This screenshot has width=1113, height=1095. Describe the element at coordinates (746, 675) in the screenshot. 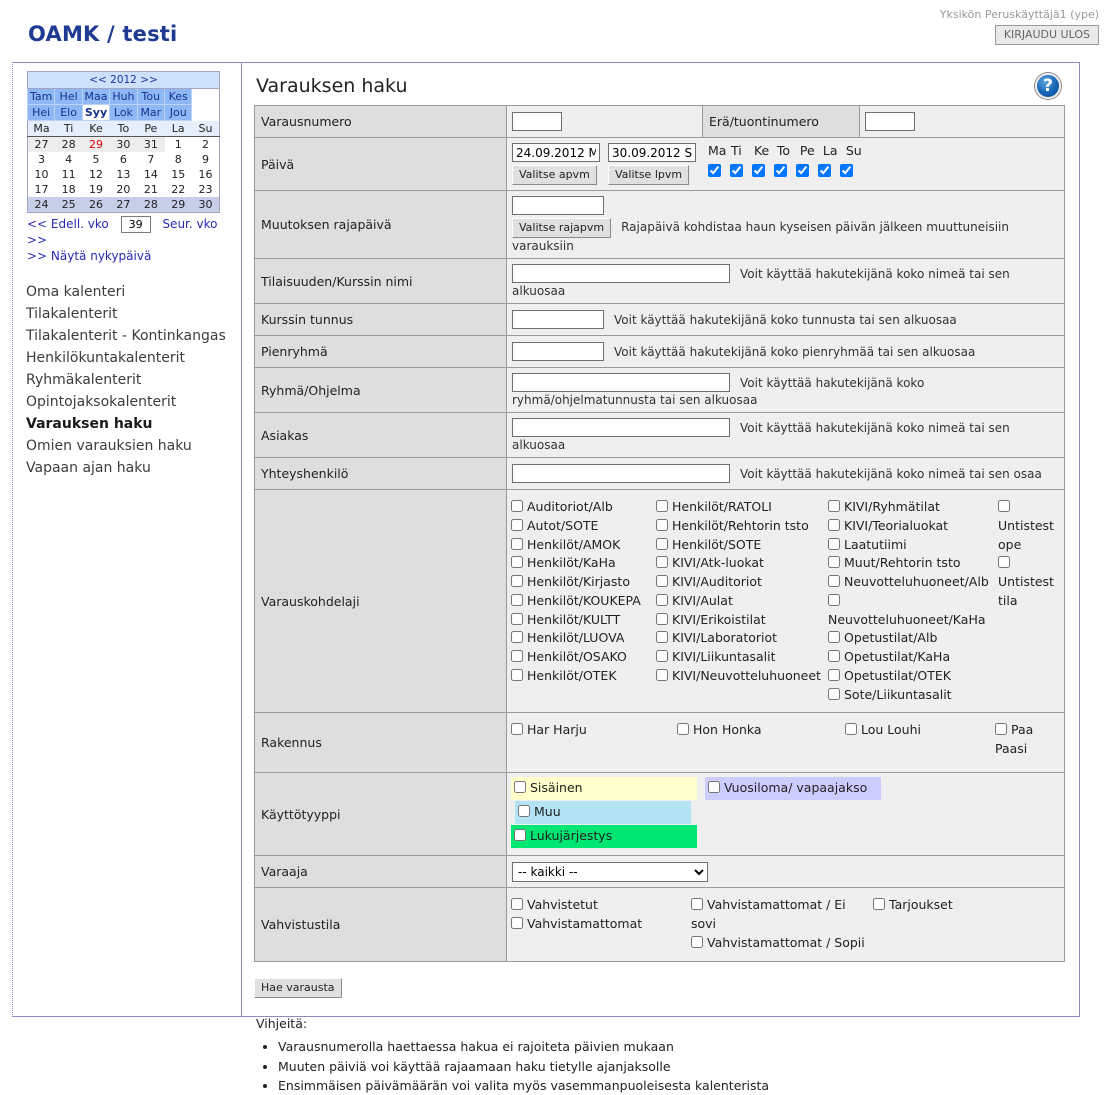

I see `varauskohdelaji-label: KIVI/Neuvotteluhuoneet` at that location.